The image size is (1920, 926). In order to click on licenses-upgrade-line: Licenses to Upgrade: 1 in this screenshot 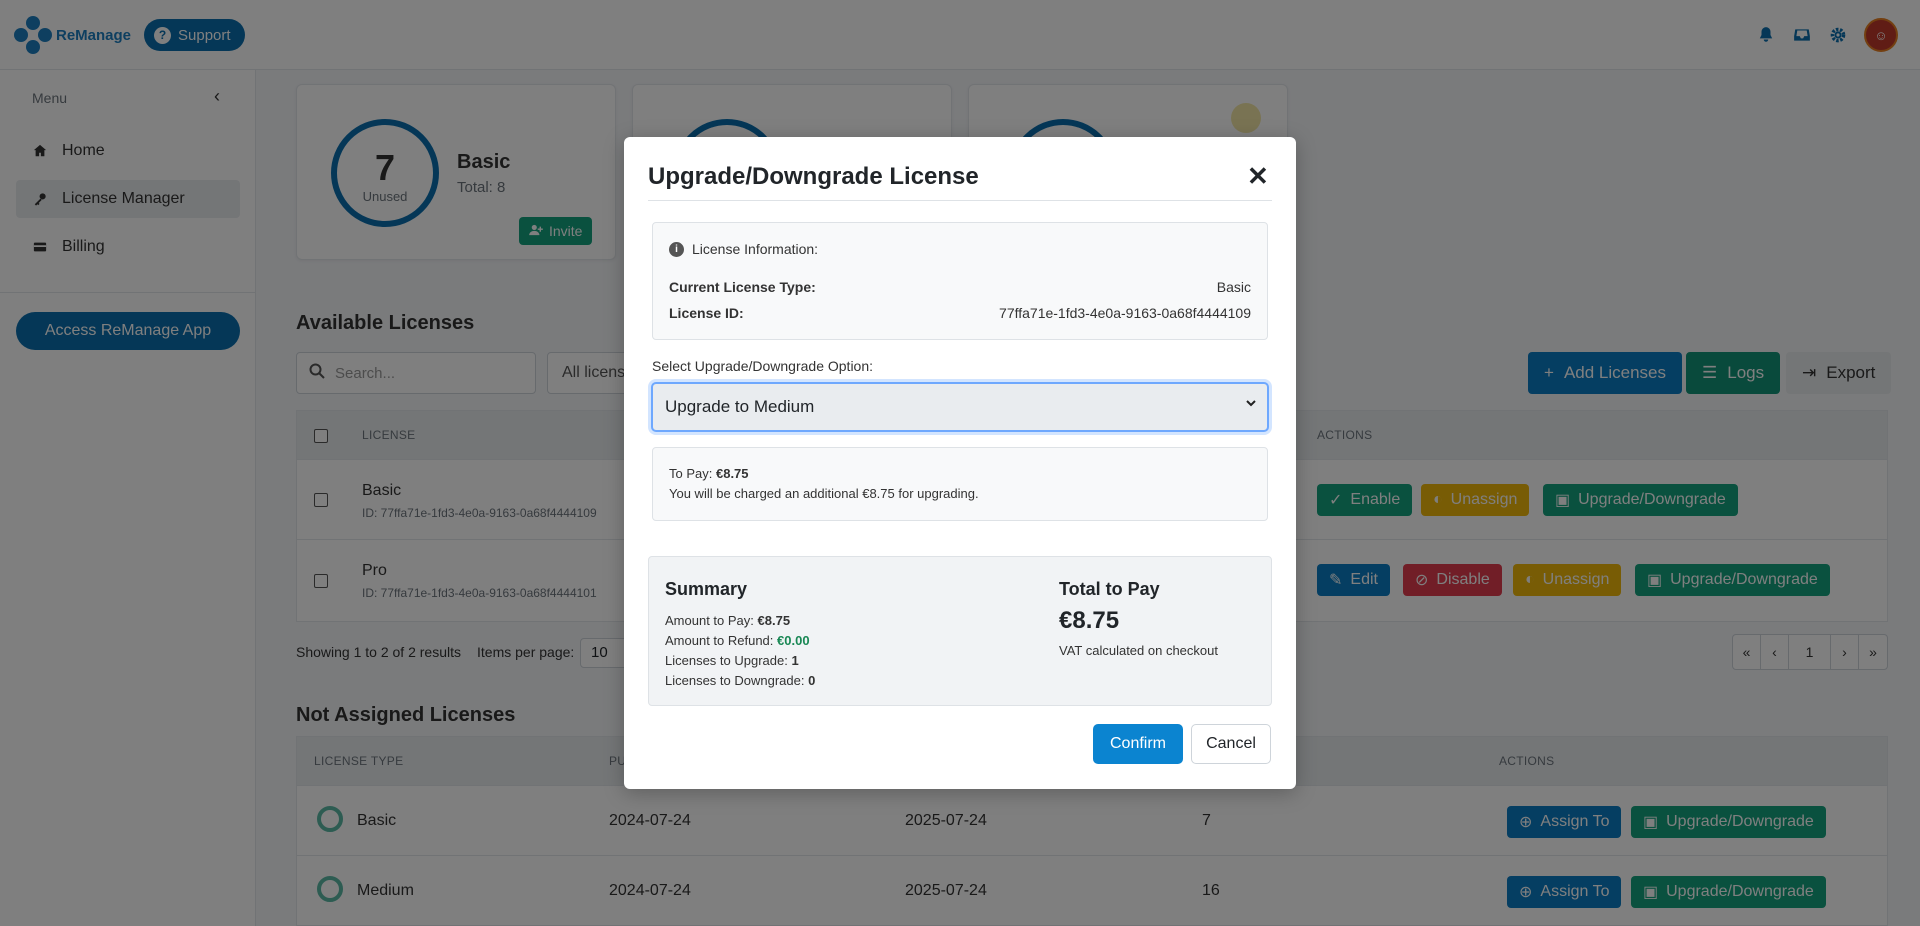, I will do `click(732, 660)`.